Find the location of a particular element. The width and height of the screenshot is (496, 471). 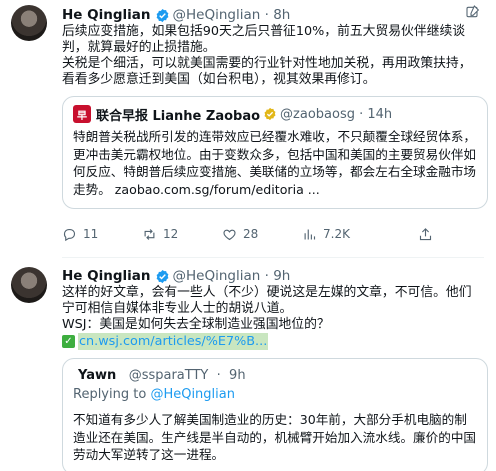

replying-to: Replying to @HeQinglian is located at coordinates (275, 394).